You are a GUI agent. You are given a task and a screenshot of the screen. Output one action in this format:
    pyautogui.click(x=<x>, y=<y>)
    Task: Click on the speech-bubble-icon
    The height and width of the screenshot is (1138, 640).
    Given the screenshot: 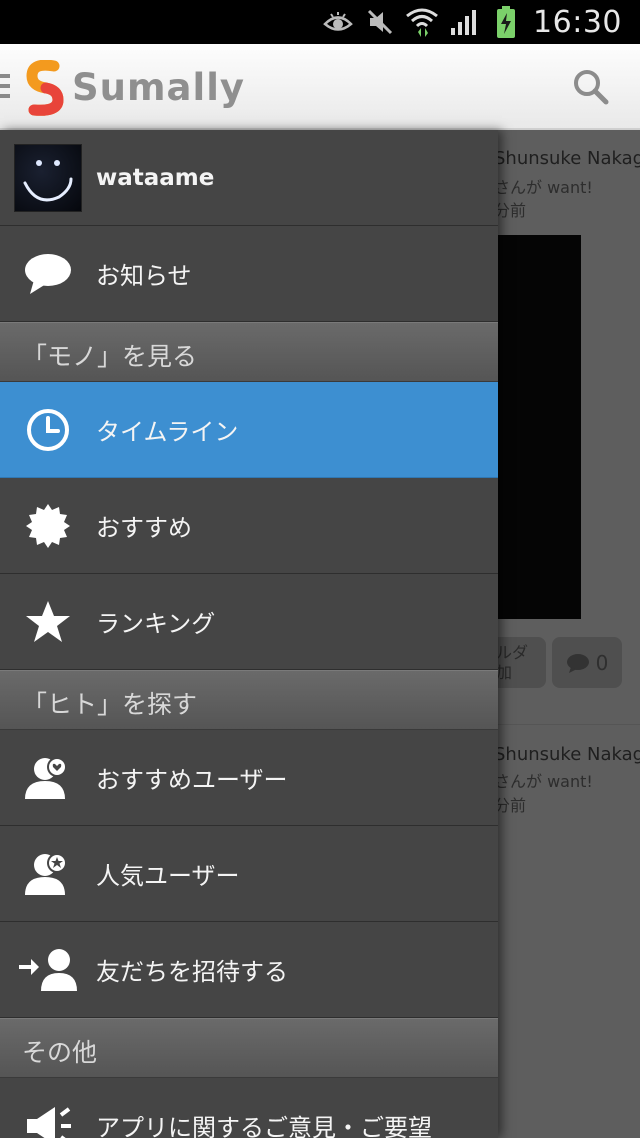 What is the action you would take?
    pyautogui.click(x=48, y=274)
    